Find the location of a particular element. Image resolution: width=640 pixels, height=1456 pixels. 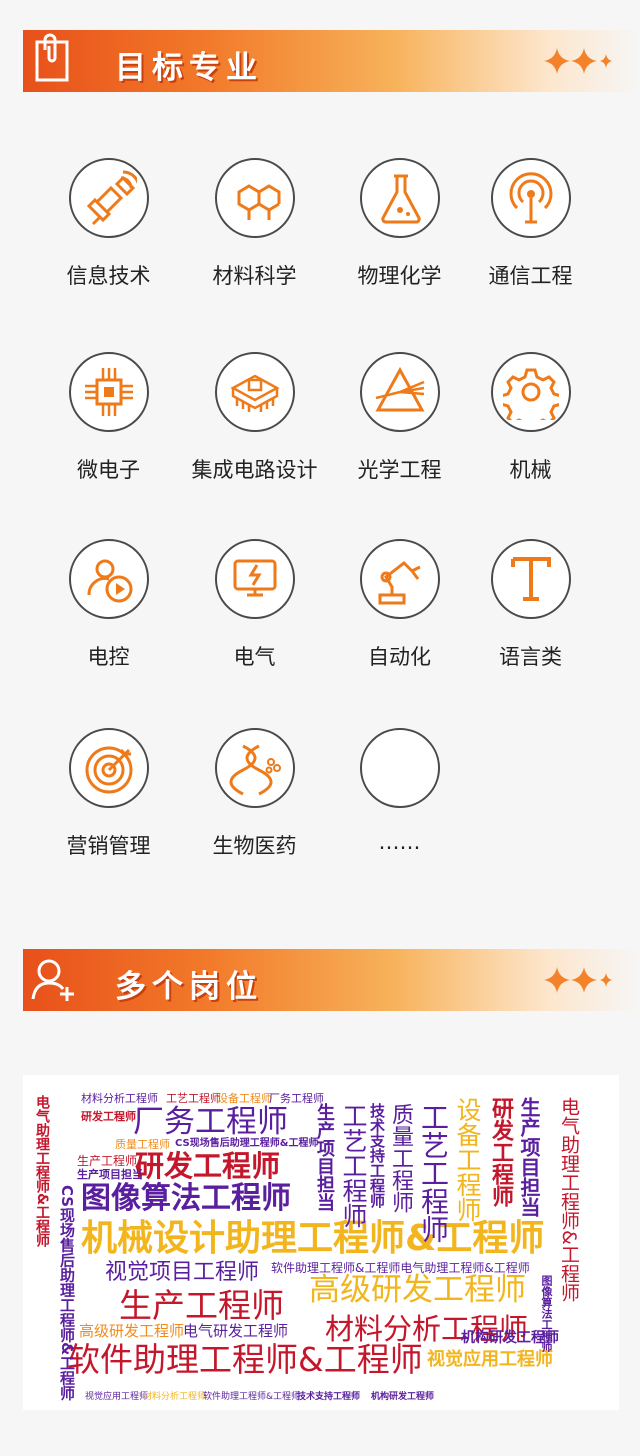

word: 机构研发工程师 is located at coordinates (403, 1397).